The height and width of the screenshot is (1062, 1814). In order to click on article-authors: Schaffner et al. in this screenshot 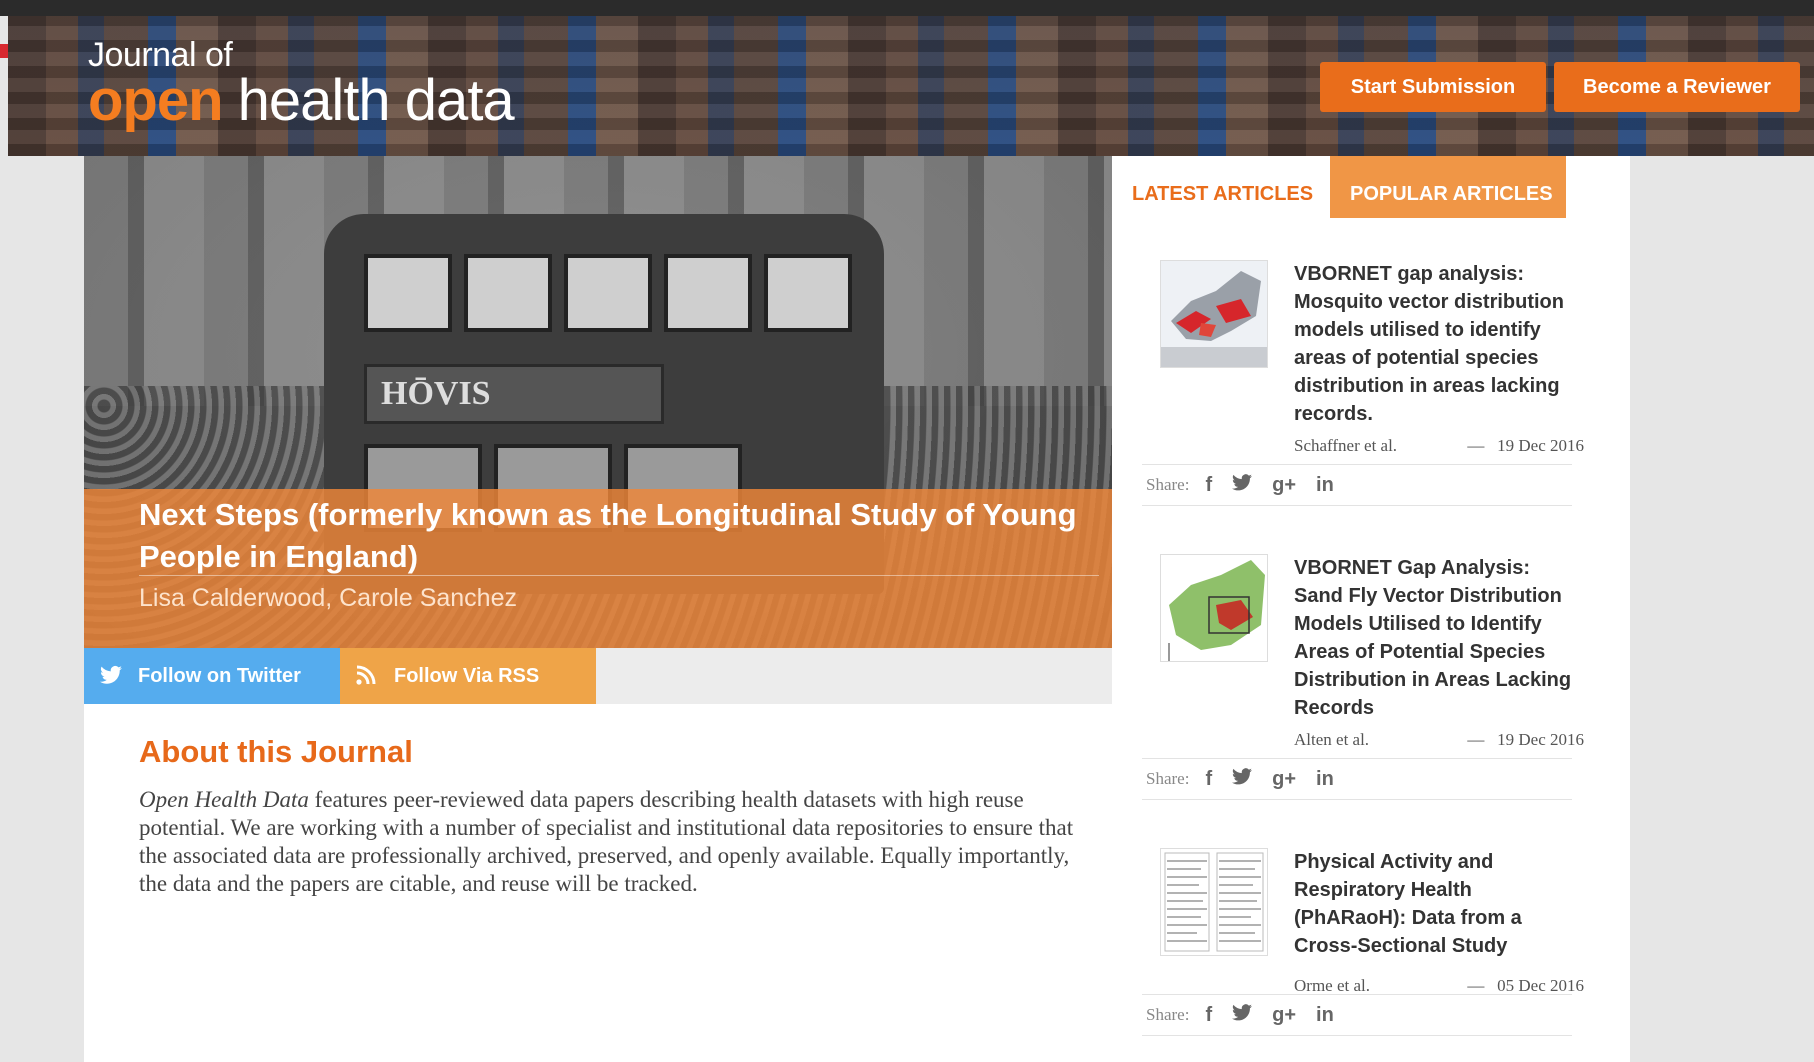, I will do `click(1346, 445)`.